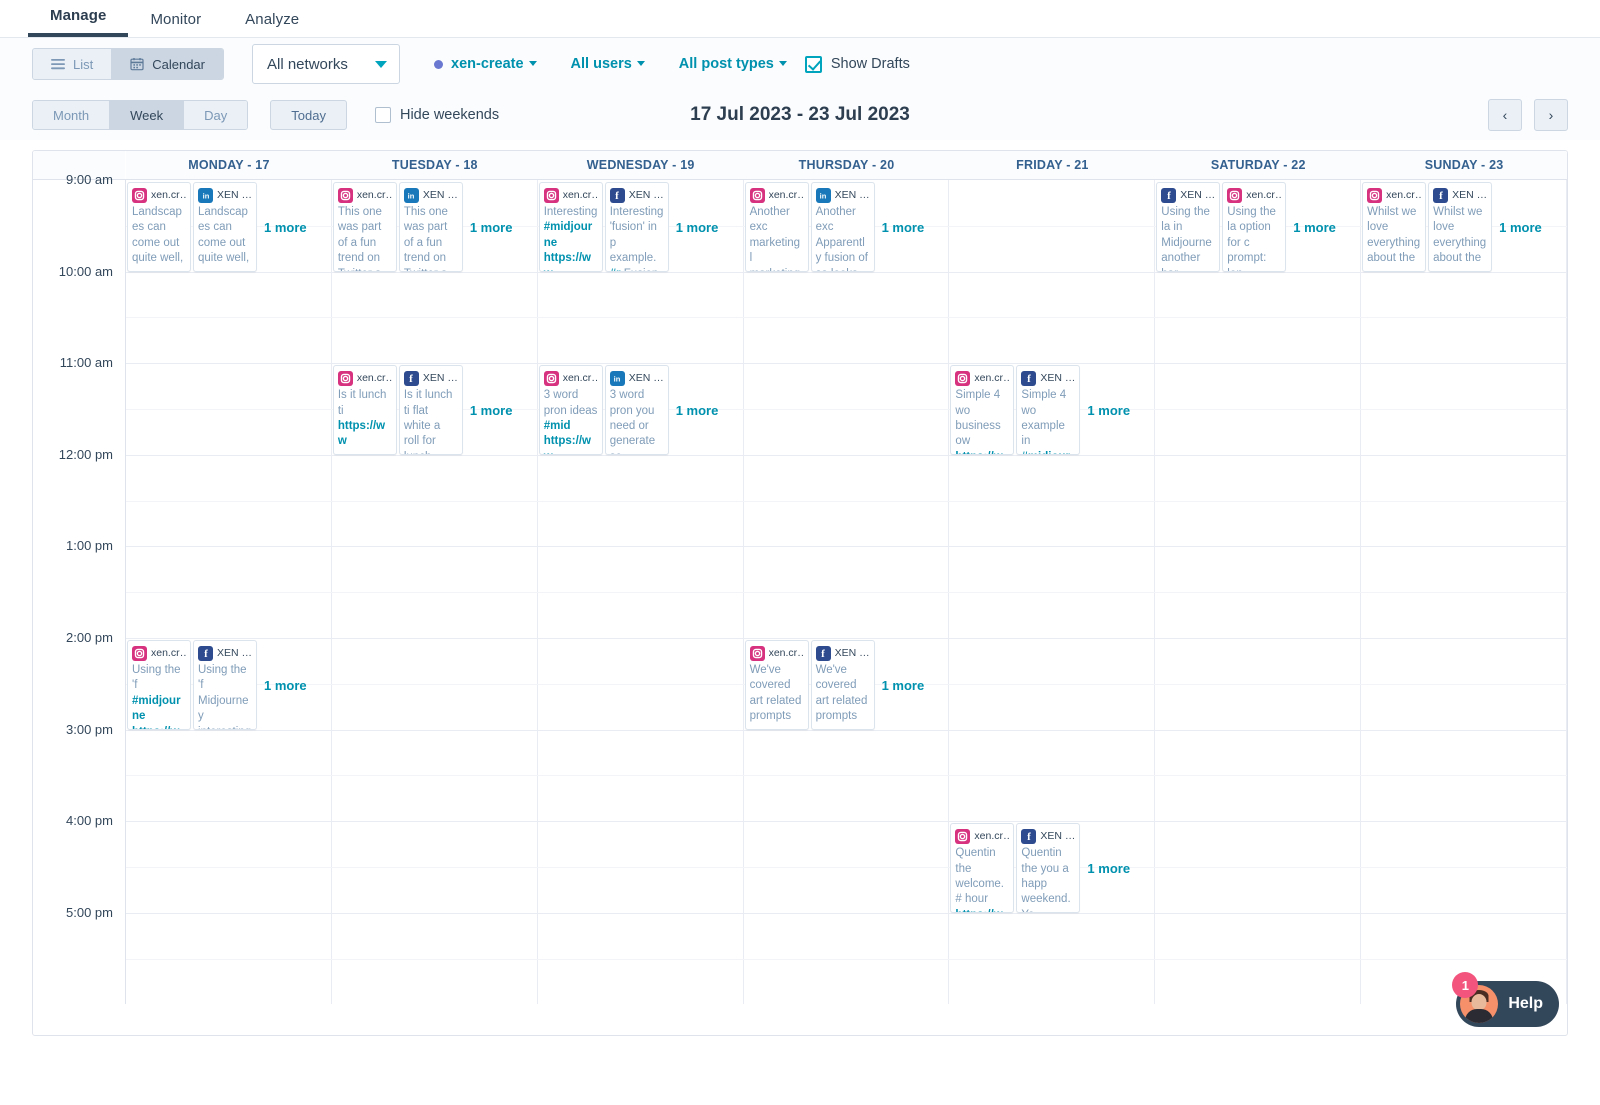 The height and width of the screenshot is (1105, 1600). I want to click on show-drafts-checkbox, so click(813, 64).